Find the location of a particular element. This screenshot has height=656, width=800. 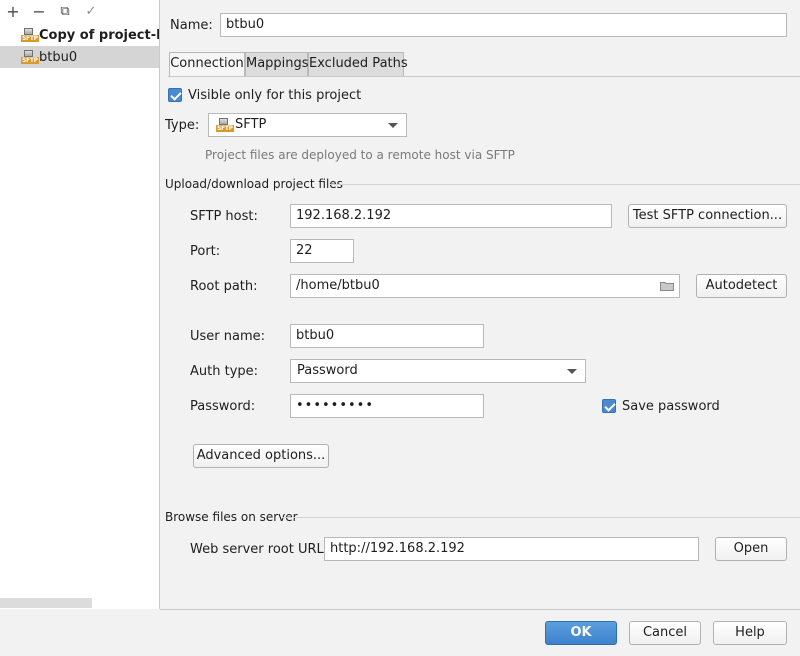

save-password-label: Save password is located at coordinates (671, 406).